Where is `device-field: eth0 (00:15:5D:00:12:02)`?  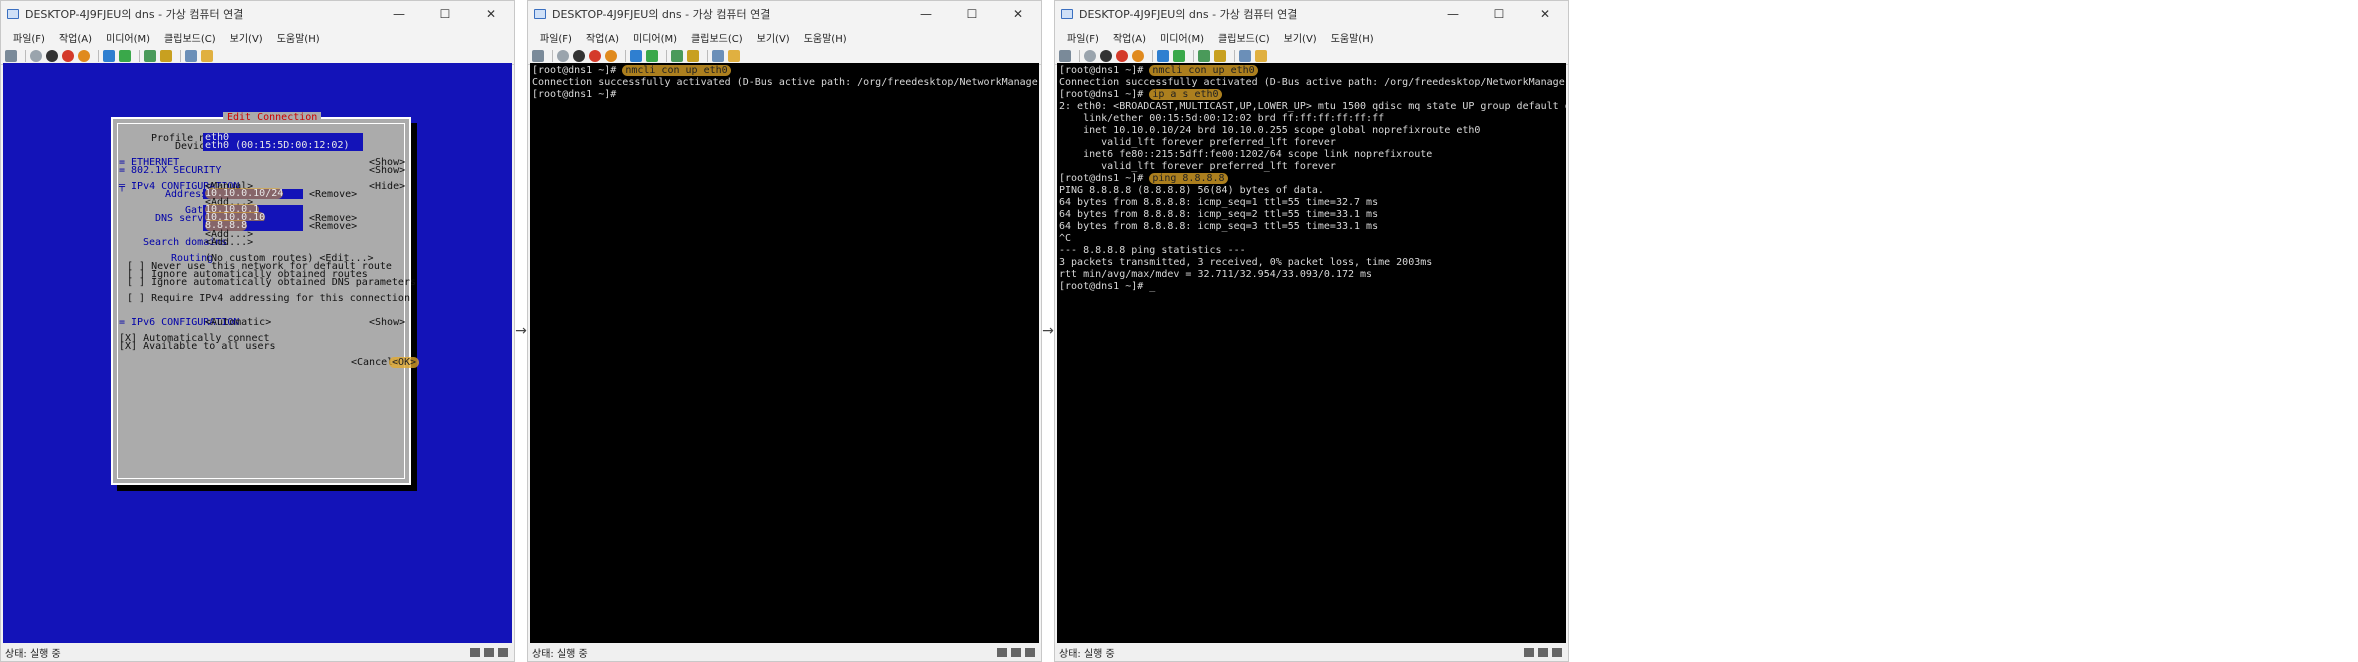
device-field: eth0 (00:15:5D:00:12:02) is located at coordinates (283, 146).